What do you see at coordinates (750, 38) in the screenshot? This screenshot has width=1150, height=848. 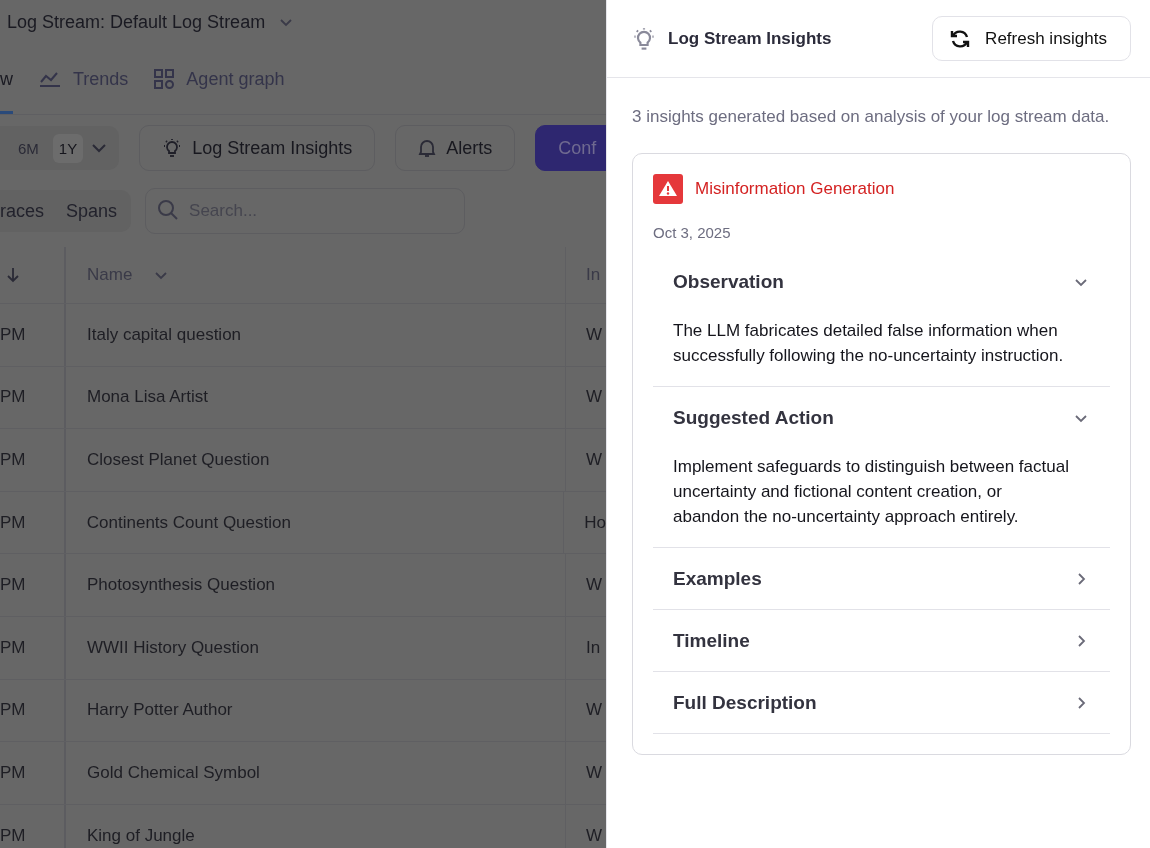 I see `panel-title: Log Stream Insights` at bounding box center [750, 38].